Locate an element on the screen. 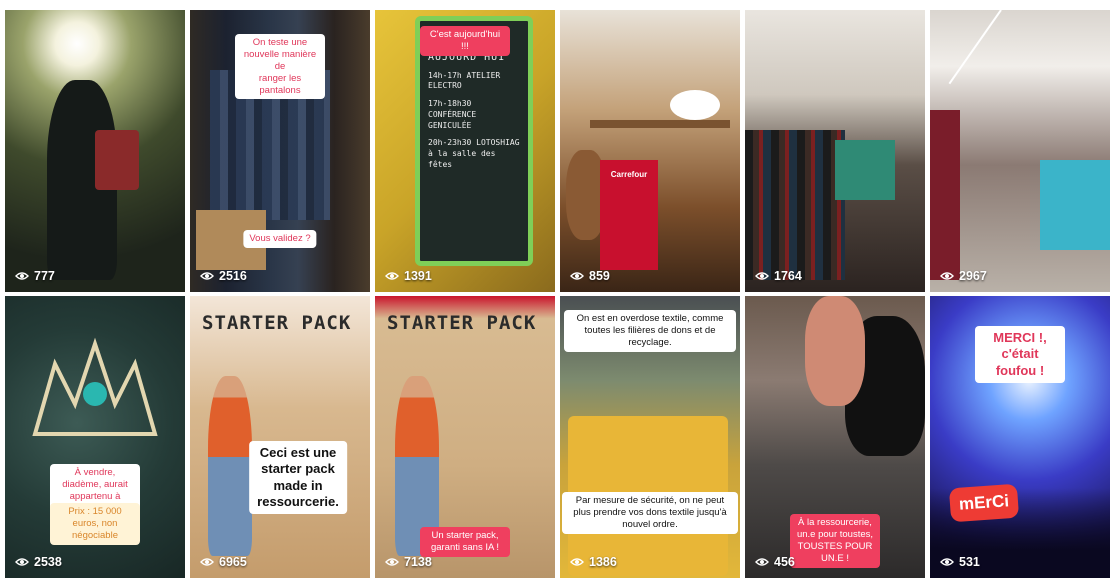 The width and height of the screenshot is (1110, 579). view-count-value: 1386 is located at coordinates (603, 562).